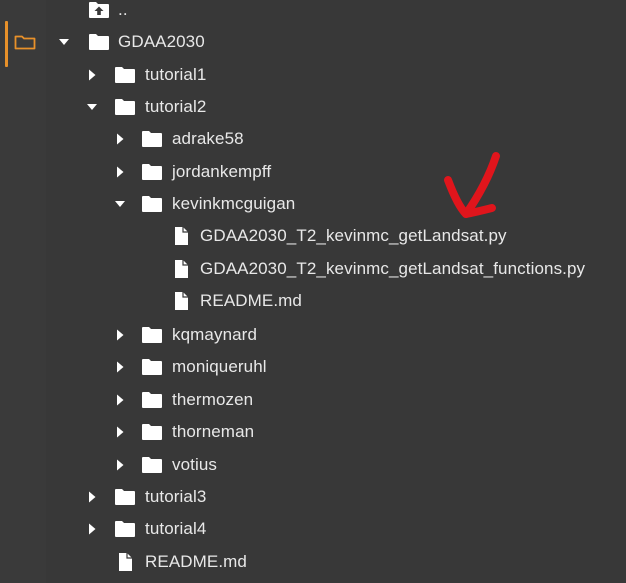 The height and width of the screenshot is (583, 626). Describe the element at coordinates (313, 400) in the screenshot. I see `tree-item-thermozen: thermozen` at that location.